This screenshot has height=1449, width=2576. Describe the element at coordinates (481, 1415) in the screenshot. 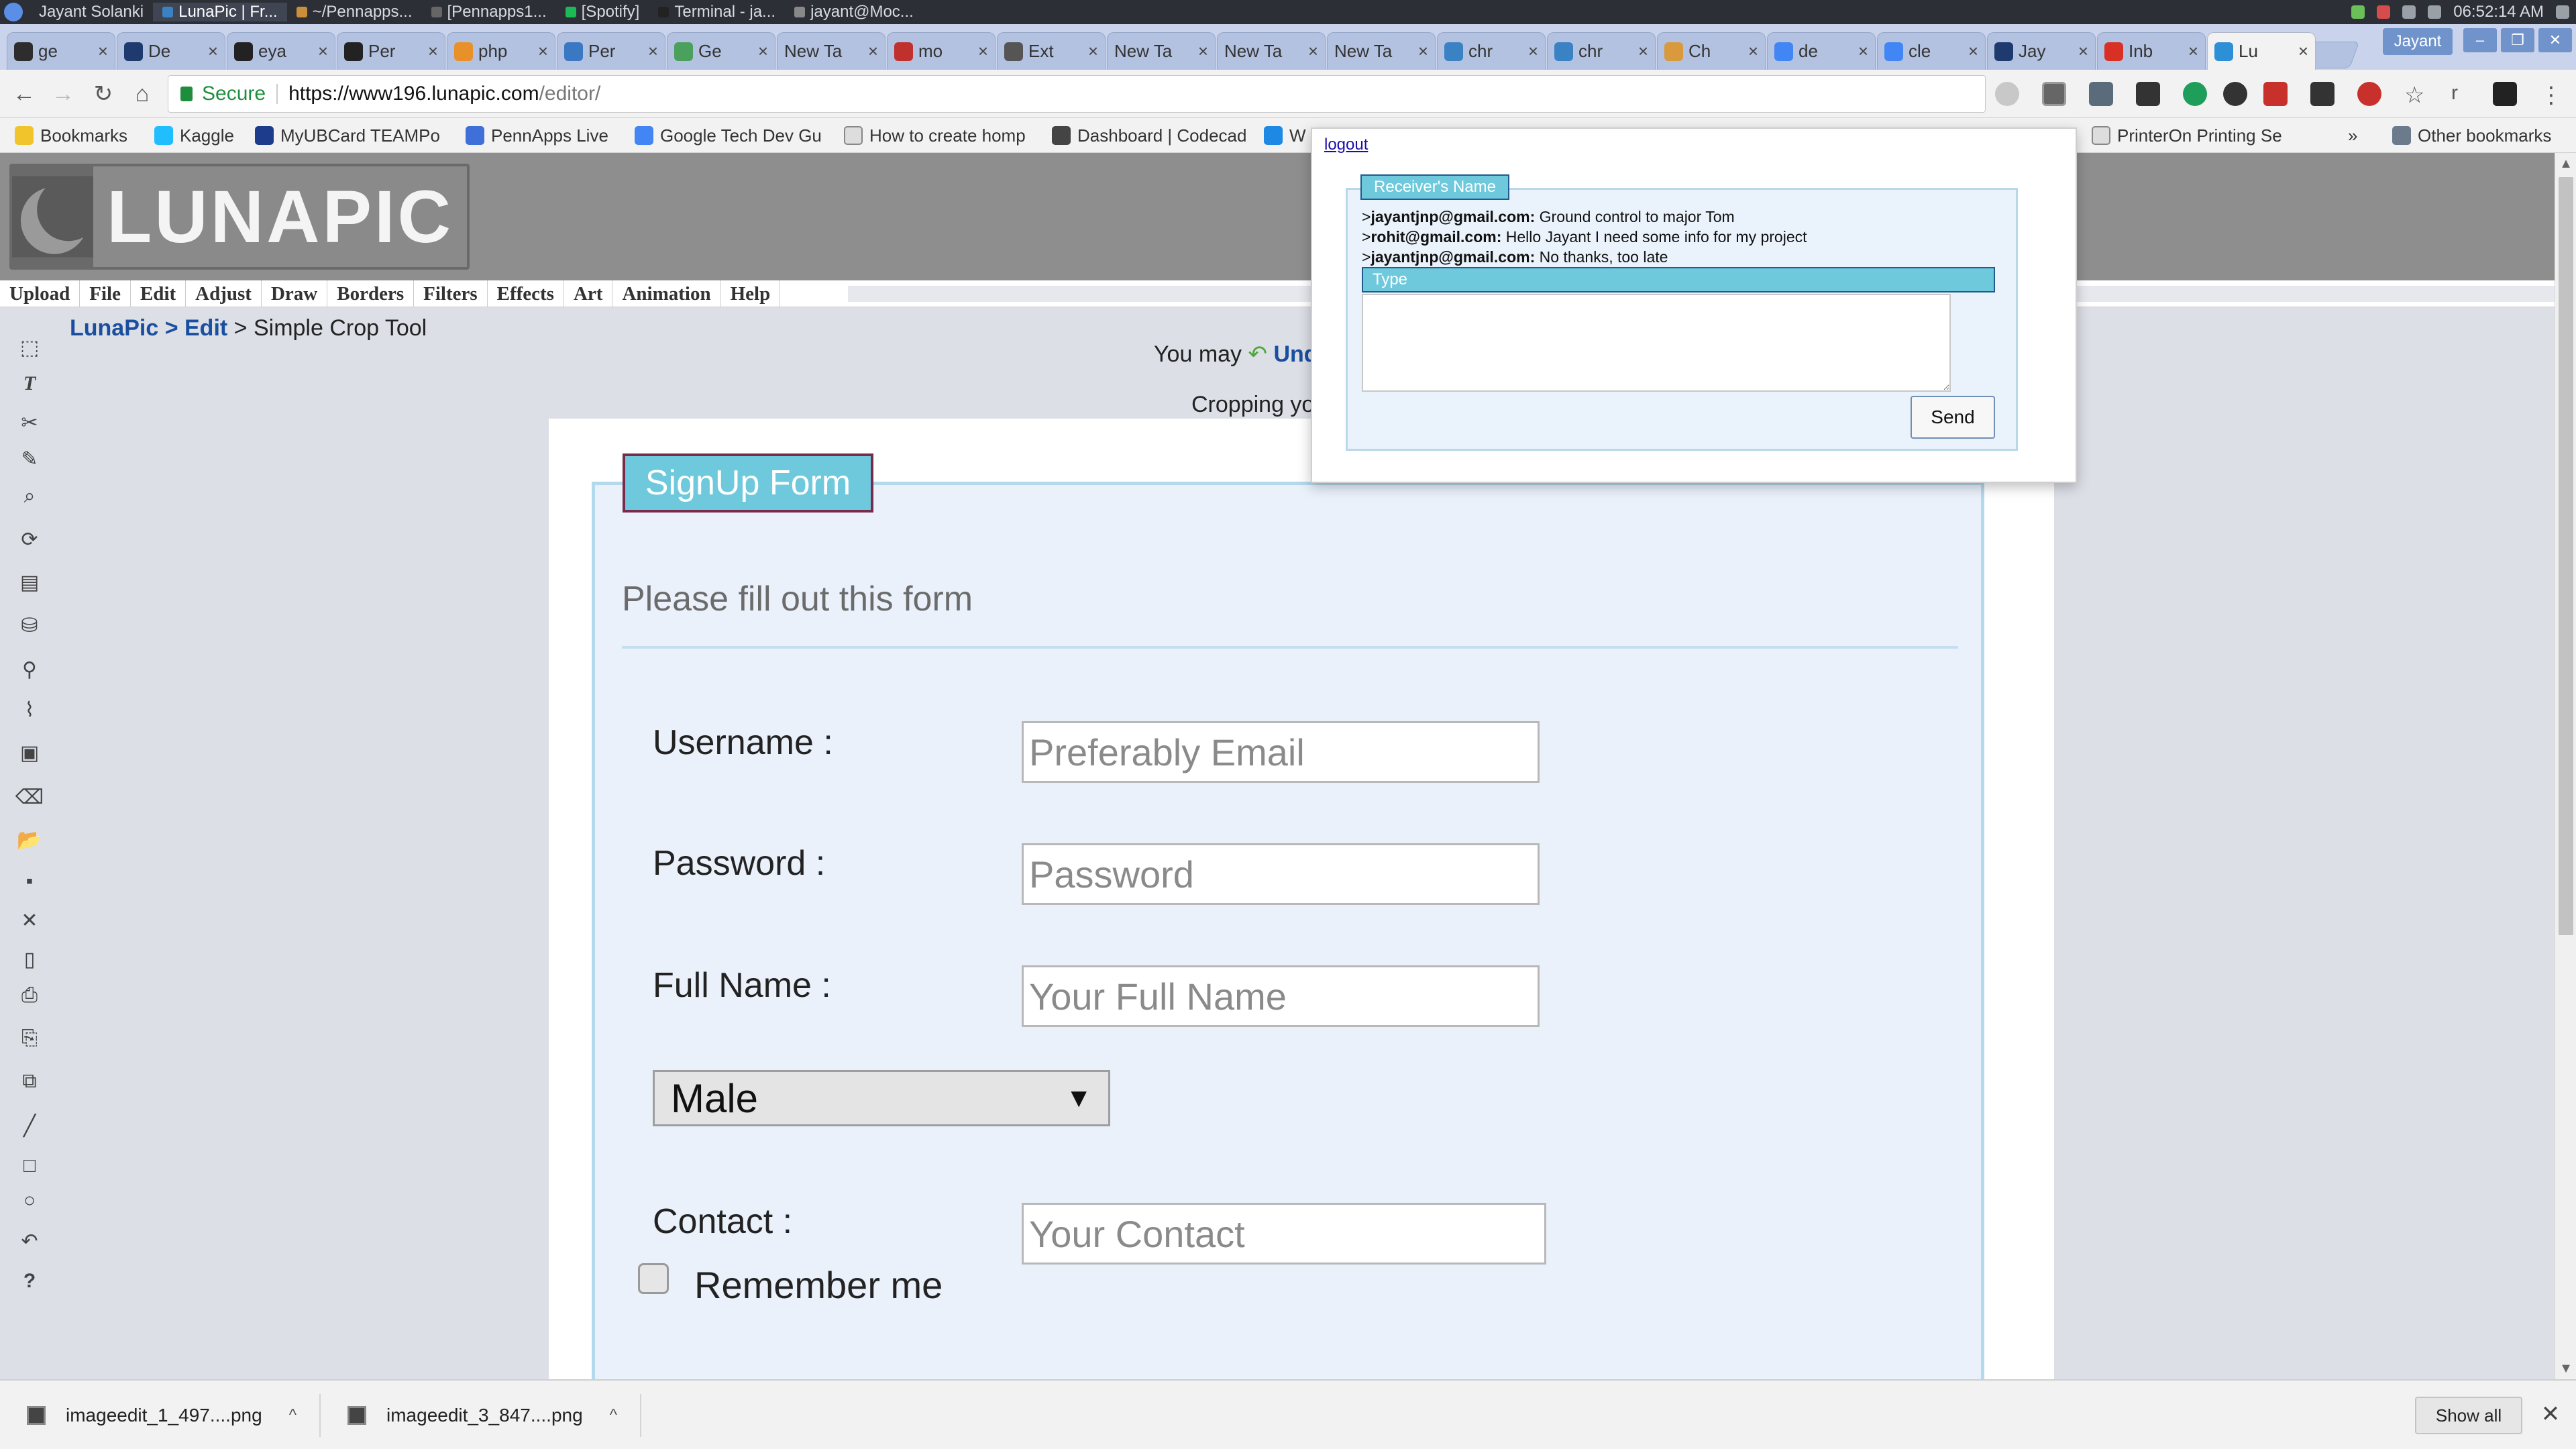

I see `download-item: imageedit_3_847....png ^` at that location.